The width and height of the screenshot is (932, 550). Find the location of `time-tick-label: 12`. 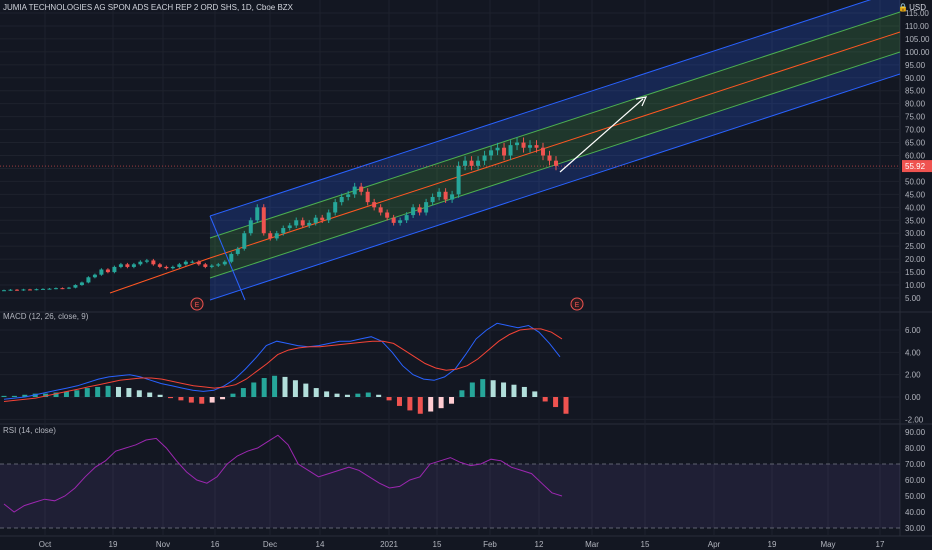

time-tick-label: 12 is located at coordinates (539, 544).